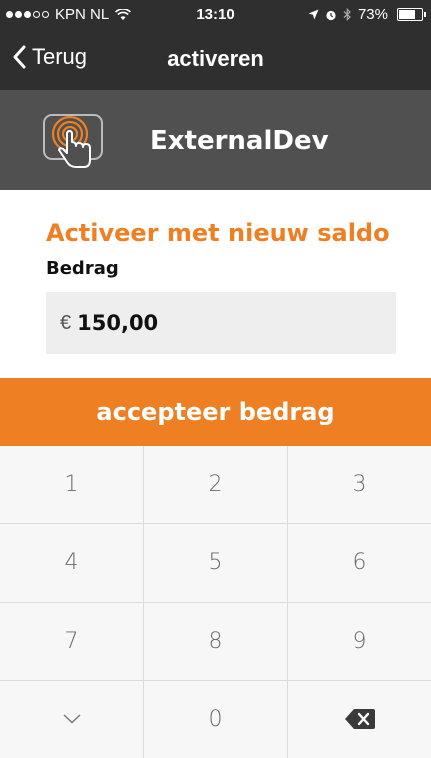 The image size is (431, 758). I want to click on account-name: ExternalDev, so click(239, 141).